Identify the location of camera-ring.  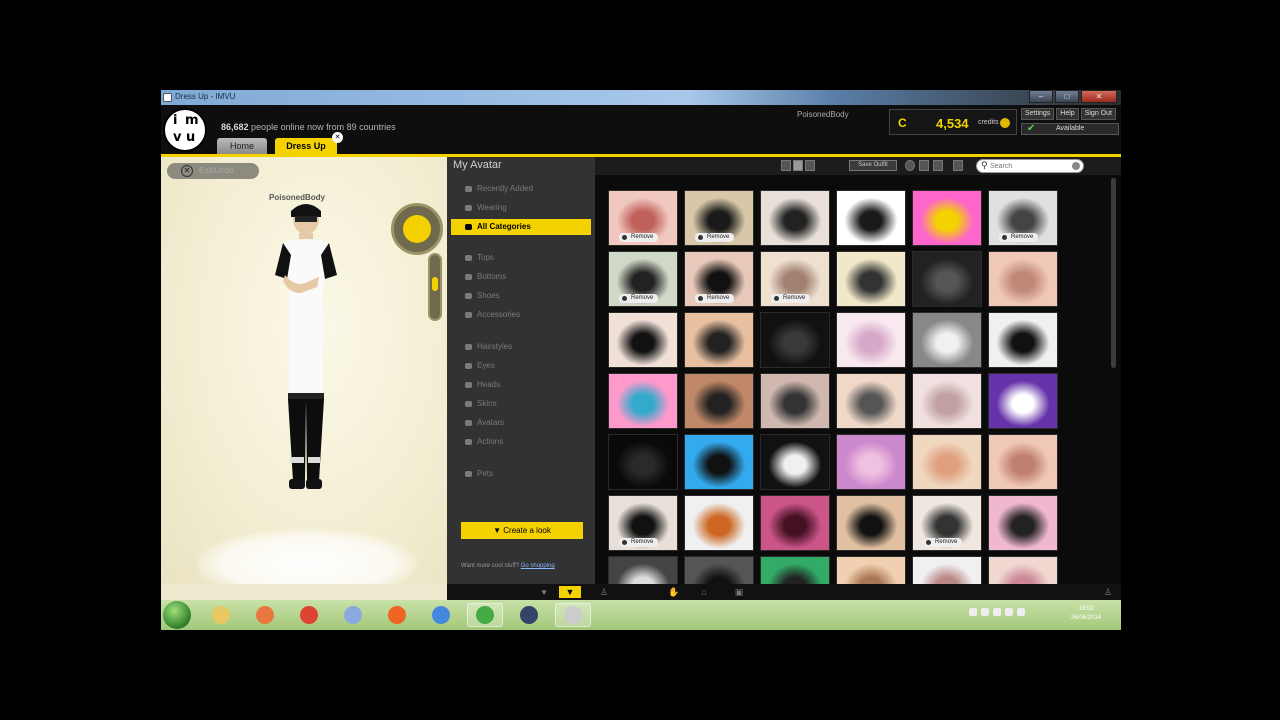
(417, 229).